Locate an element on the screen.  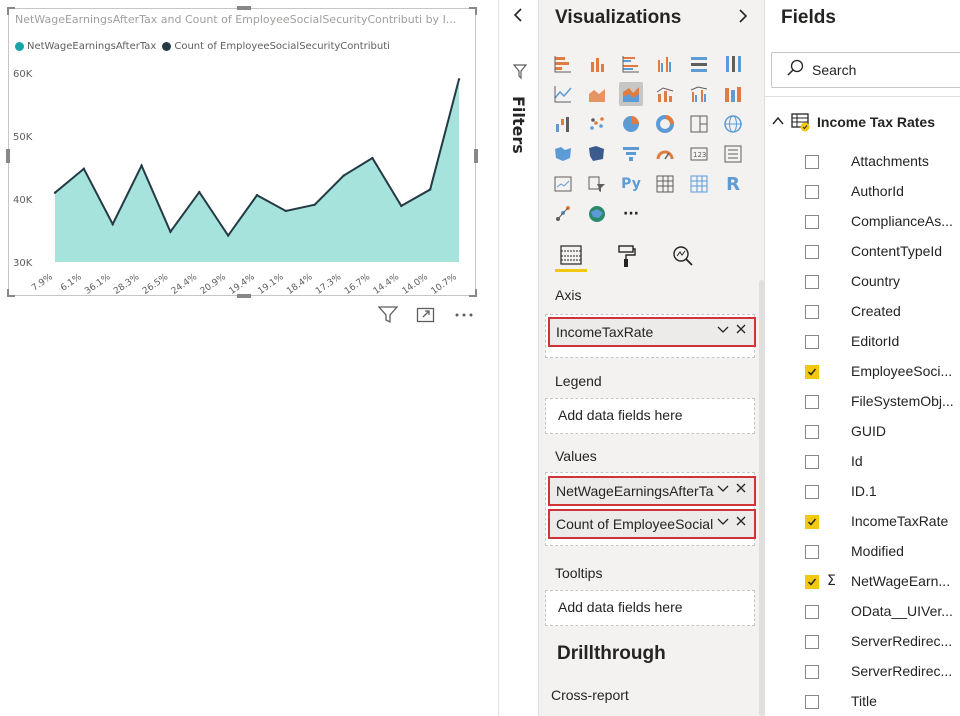
line-and-clustered-column-icon is located at coordinates (699, 94).